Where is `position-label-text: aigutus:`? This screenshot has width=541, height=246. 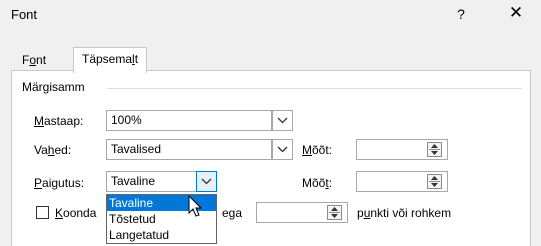
position-label-text: aigutus: is located at coordinates (63, 183).